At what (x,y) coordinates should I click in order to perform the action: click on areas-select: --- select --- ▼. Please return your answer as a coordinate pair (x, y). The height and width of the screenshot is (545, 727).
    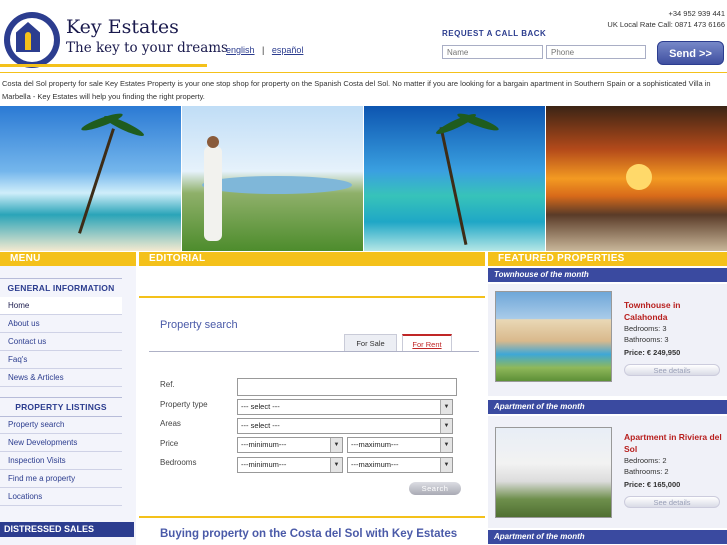
    Looking at the image, I should click on (345, 426).